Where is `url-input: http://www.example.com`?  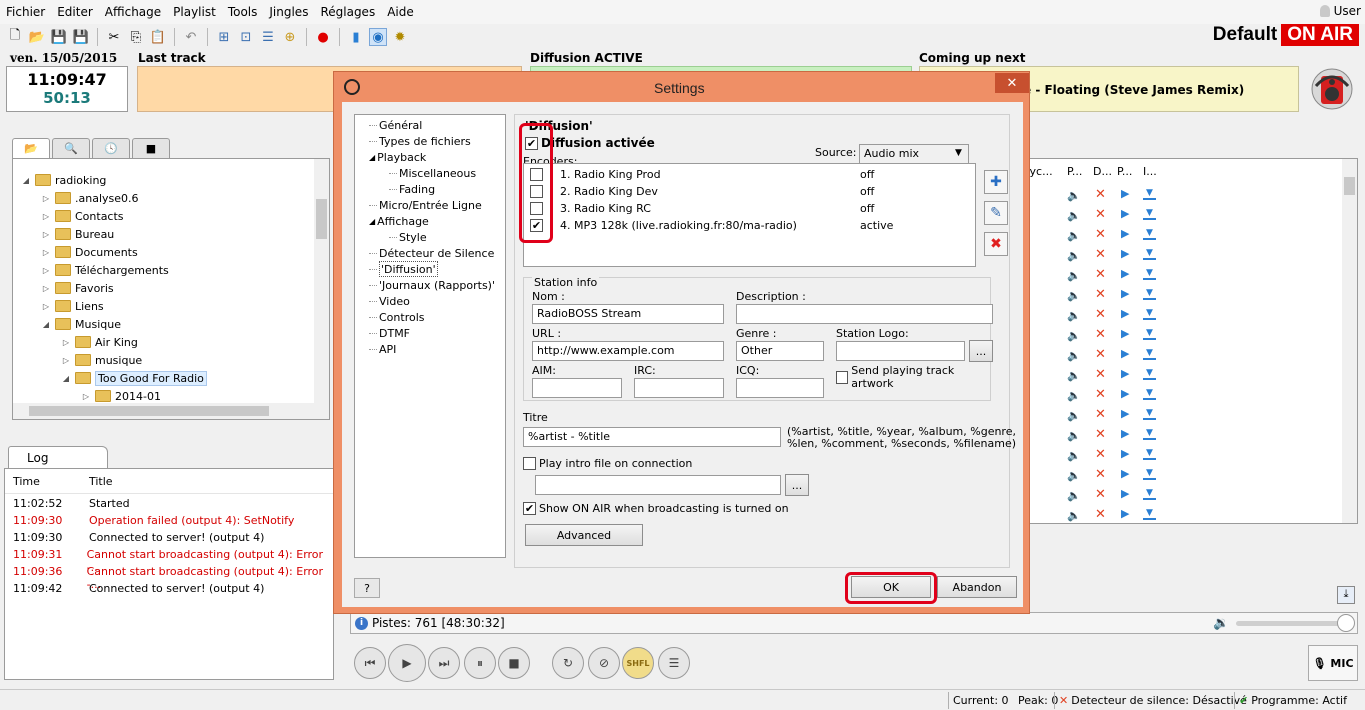 url-input: http://www.example.com is located at coordinates (628, 351).